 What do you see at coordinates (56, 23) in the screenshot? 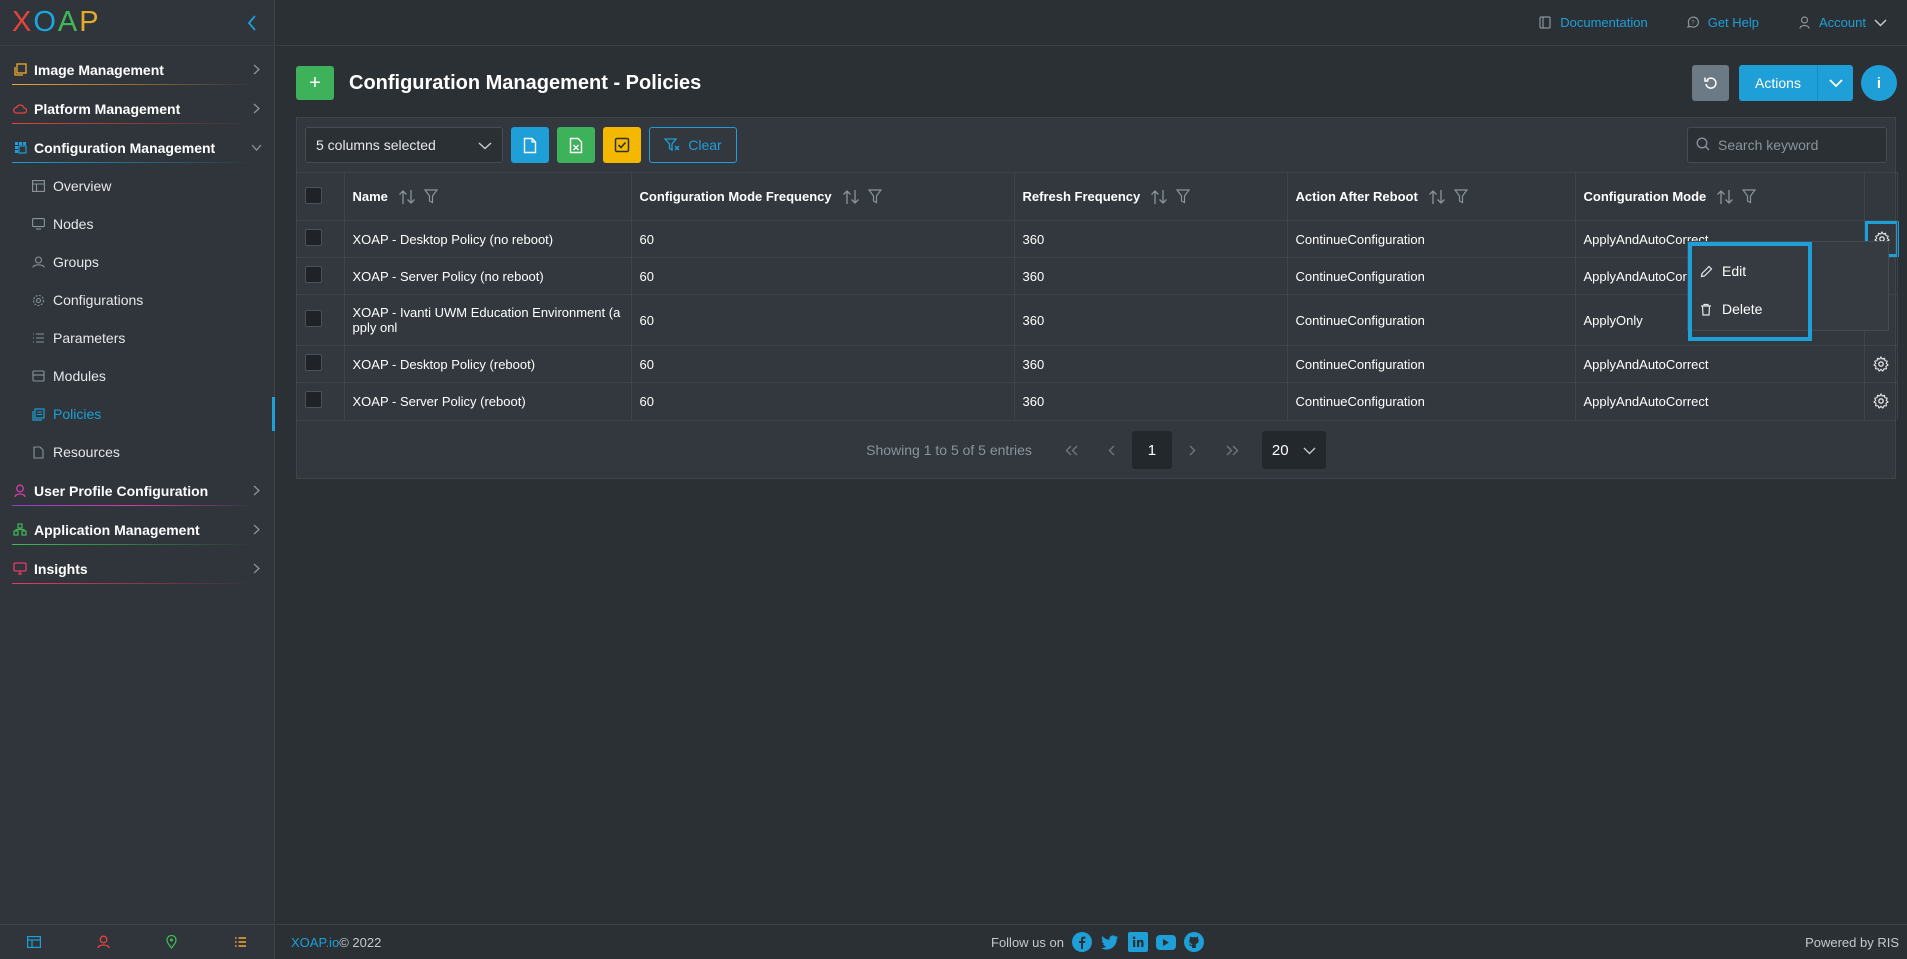
I see `xoap-logo: XOAP` at bounding box center [56, 23].